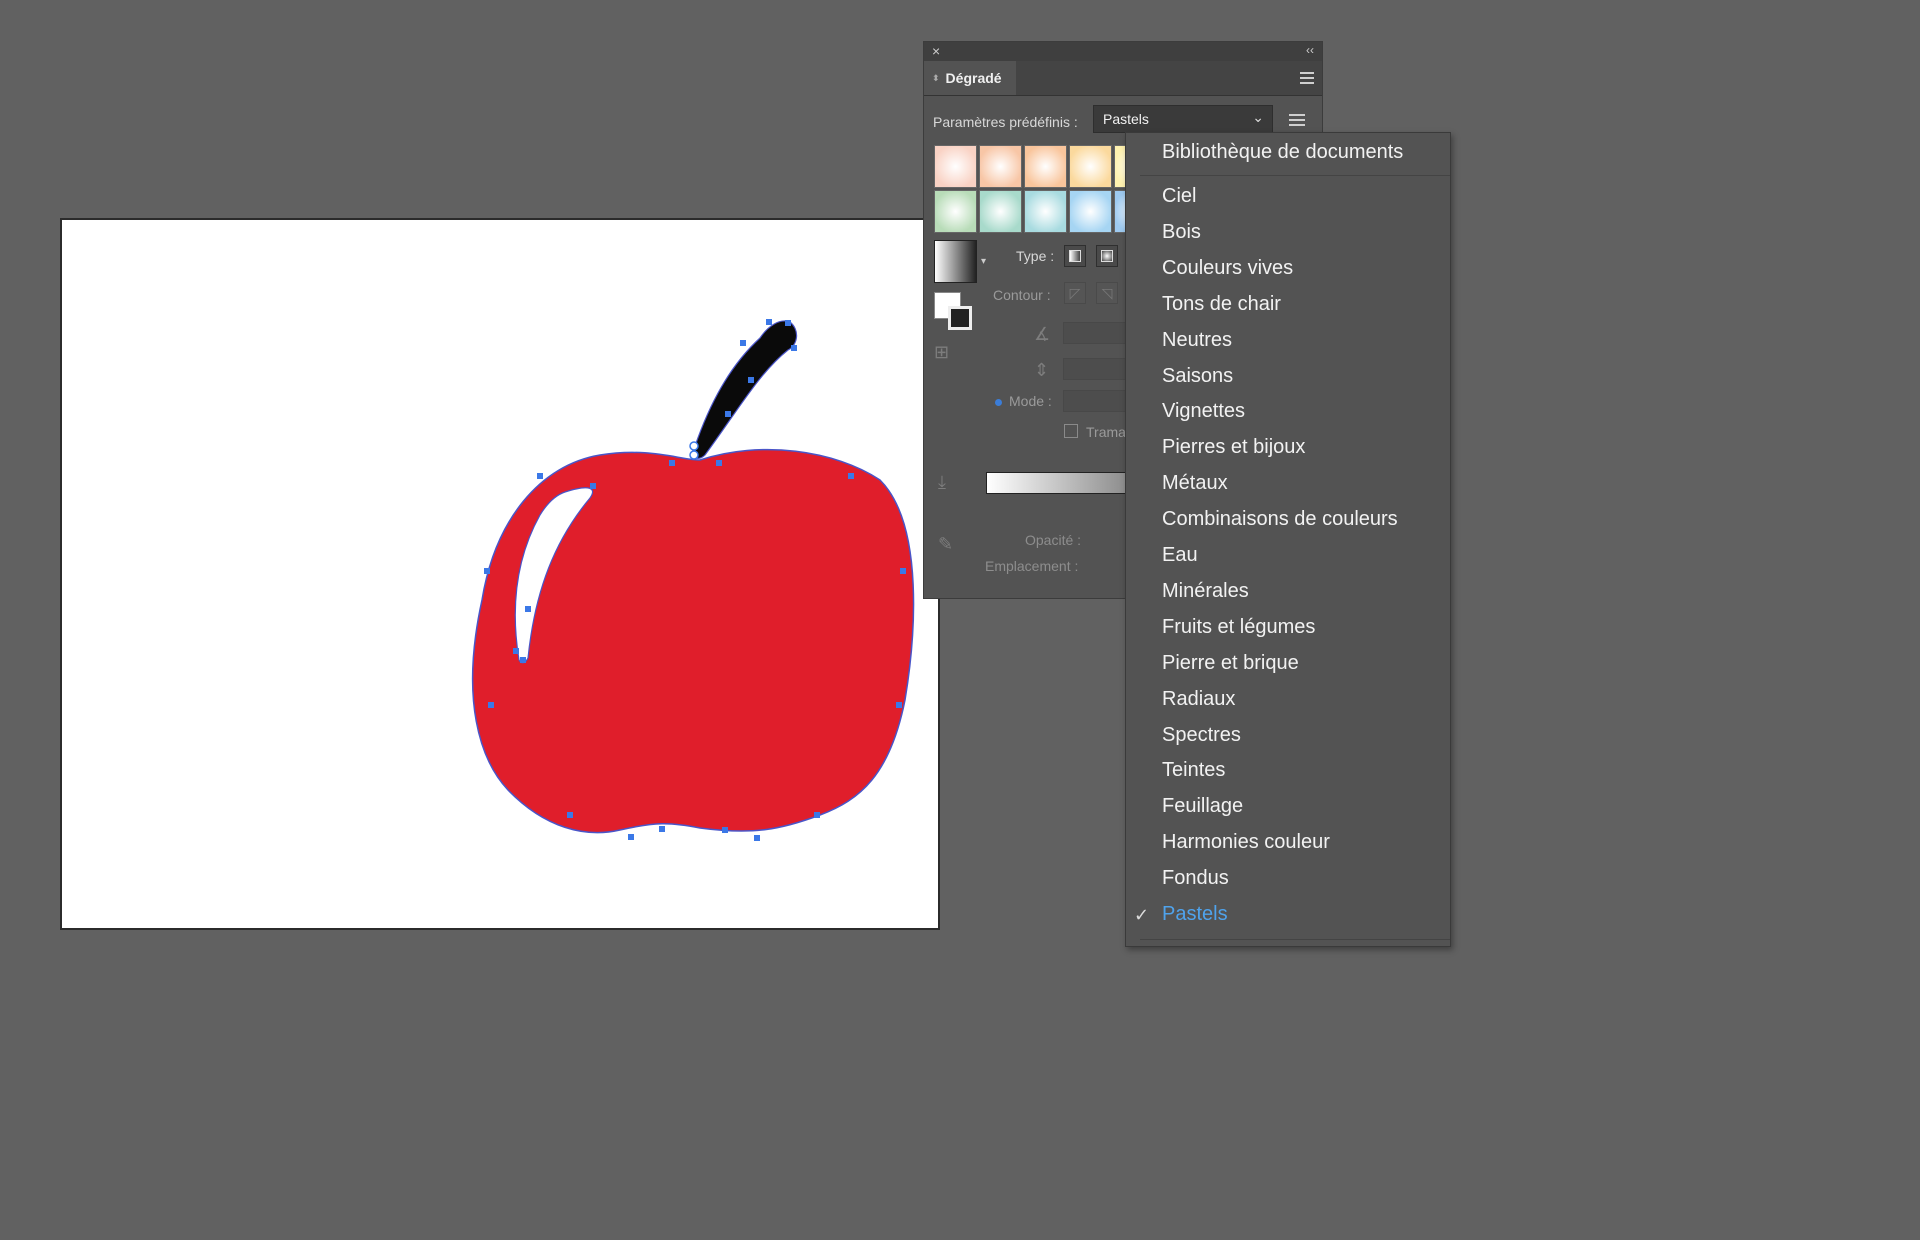  I want to click on presets-select-value: Pastels, so click(1126, 119).